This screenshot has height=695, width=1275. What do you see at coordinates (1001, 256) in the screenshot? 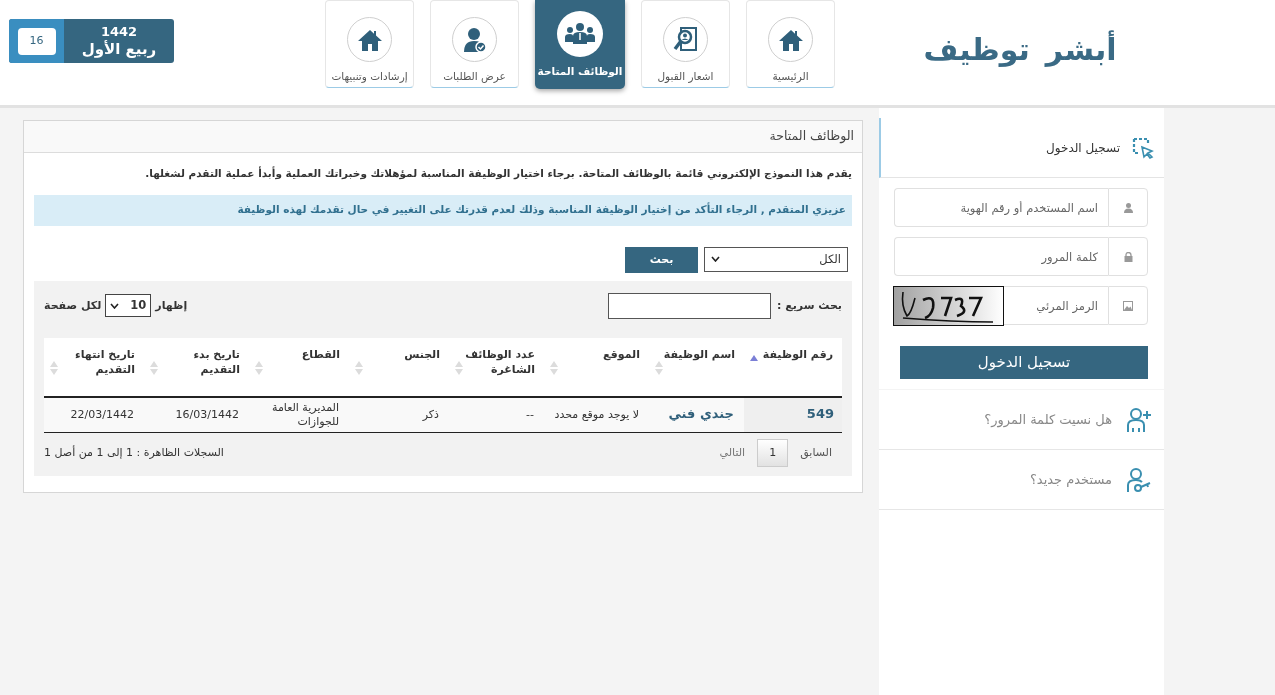
I see `input-field: كلمة المرور` at bounding box center [1001, 256].